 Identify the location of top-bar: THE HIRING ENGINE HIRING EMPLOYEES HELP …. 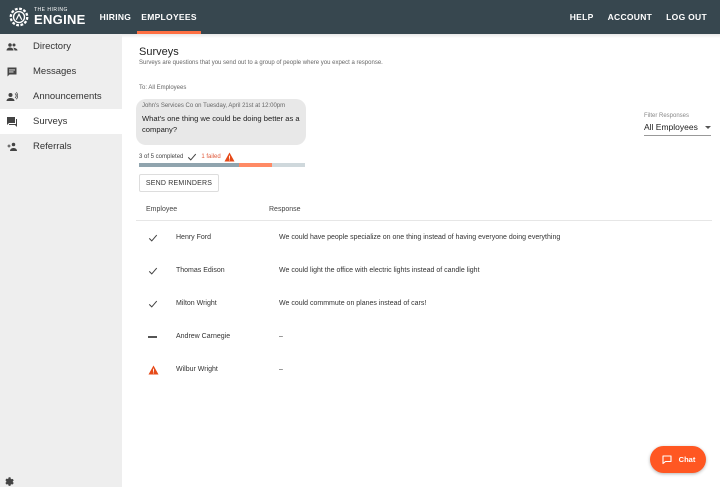
(360, 17).